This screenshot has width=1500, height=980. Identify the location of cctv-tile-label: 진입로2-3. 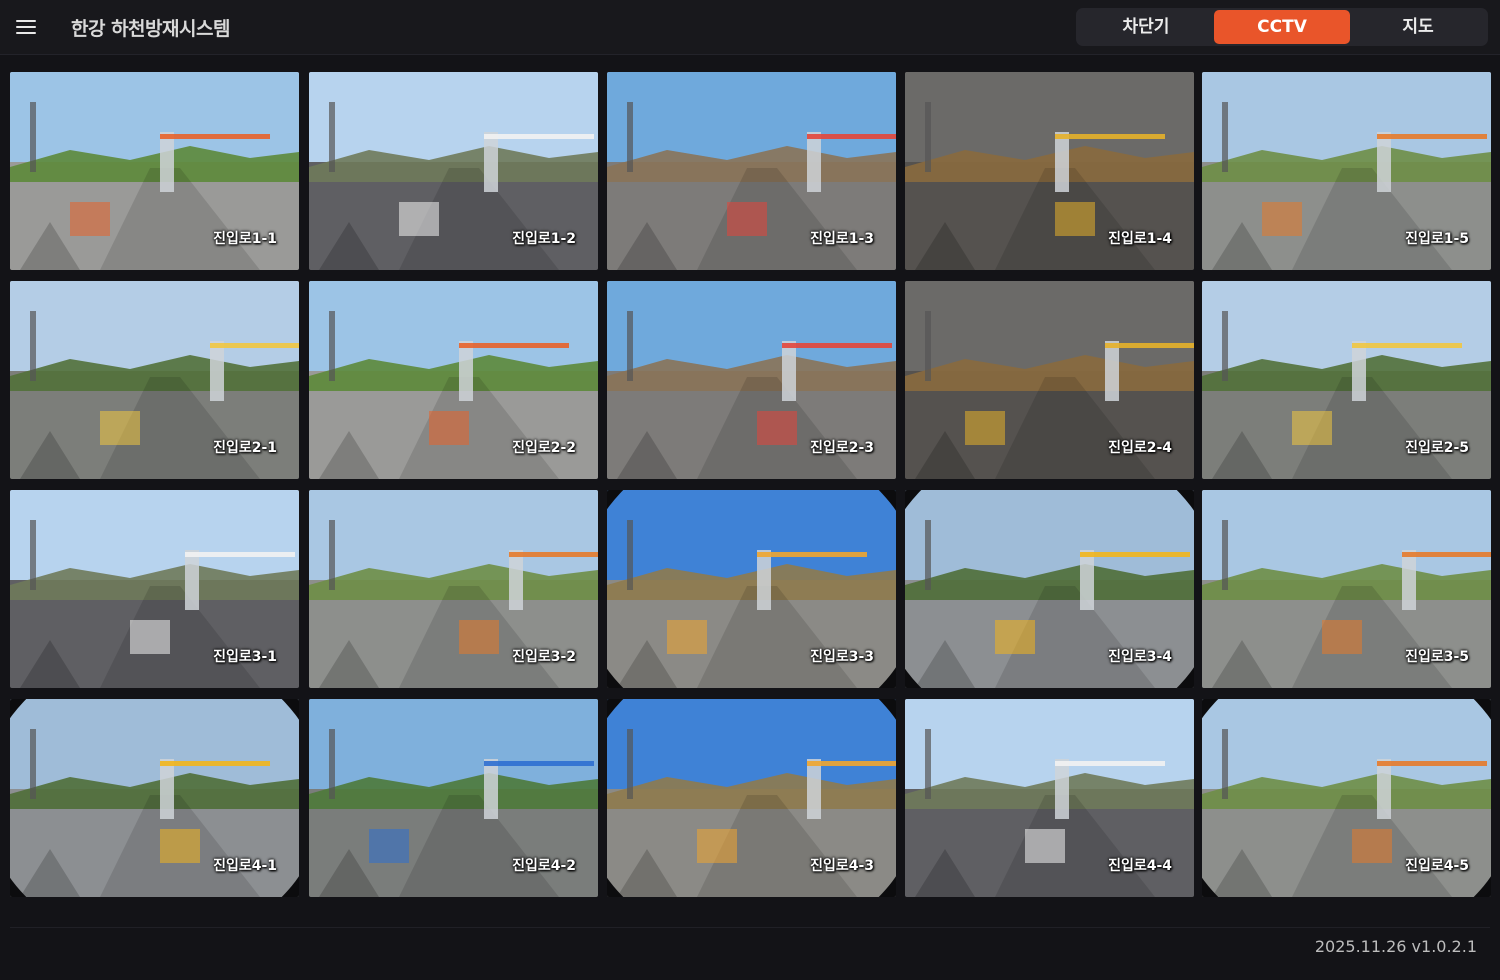
(842, 448).